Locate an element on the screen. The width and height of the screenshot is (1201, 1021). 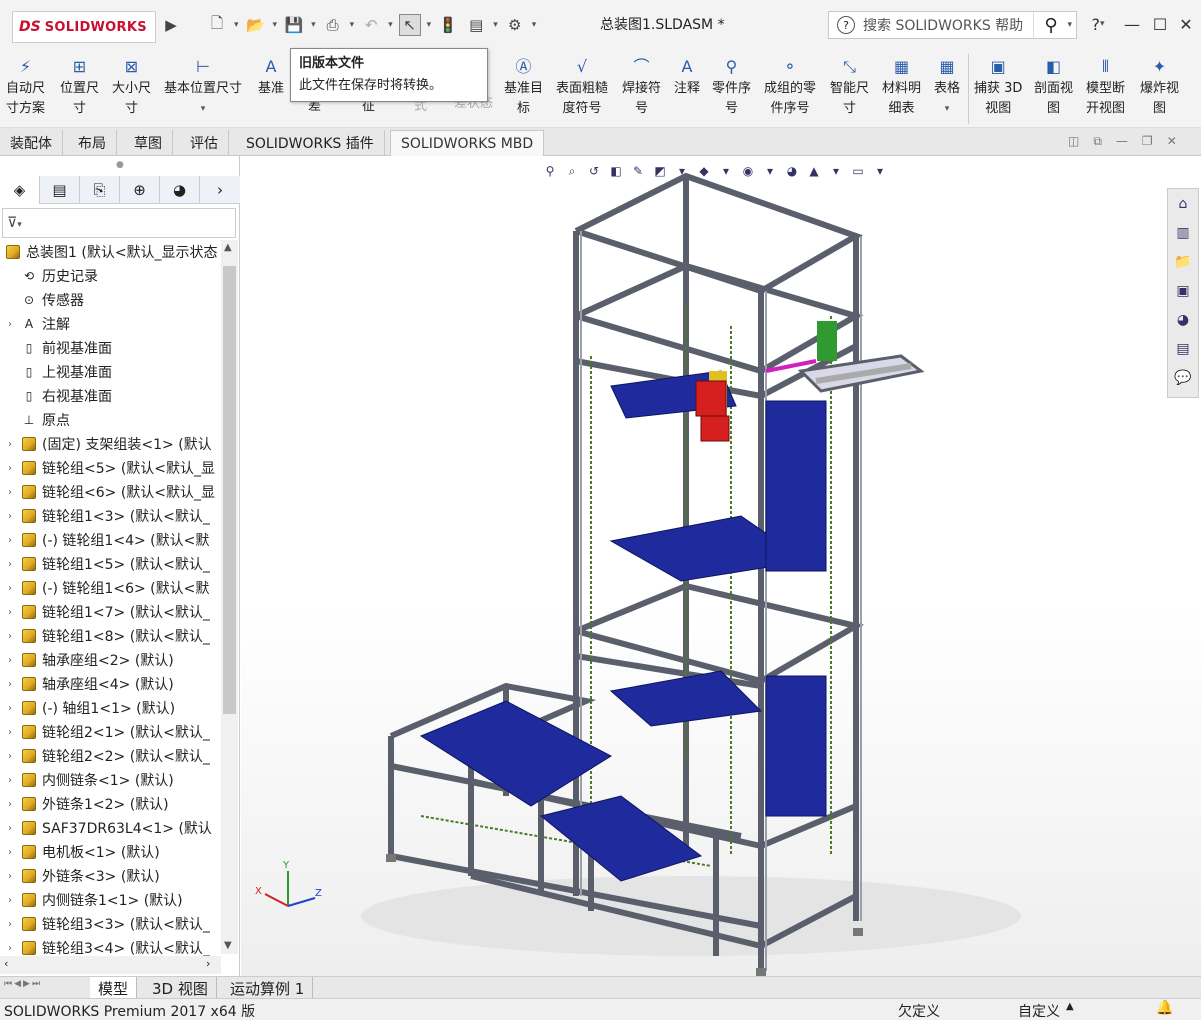
smart-dimension-button: ⤡ 智能尺寸 is located at coordinates (849, 85).